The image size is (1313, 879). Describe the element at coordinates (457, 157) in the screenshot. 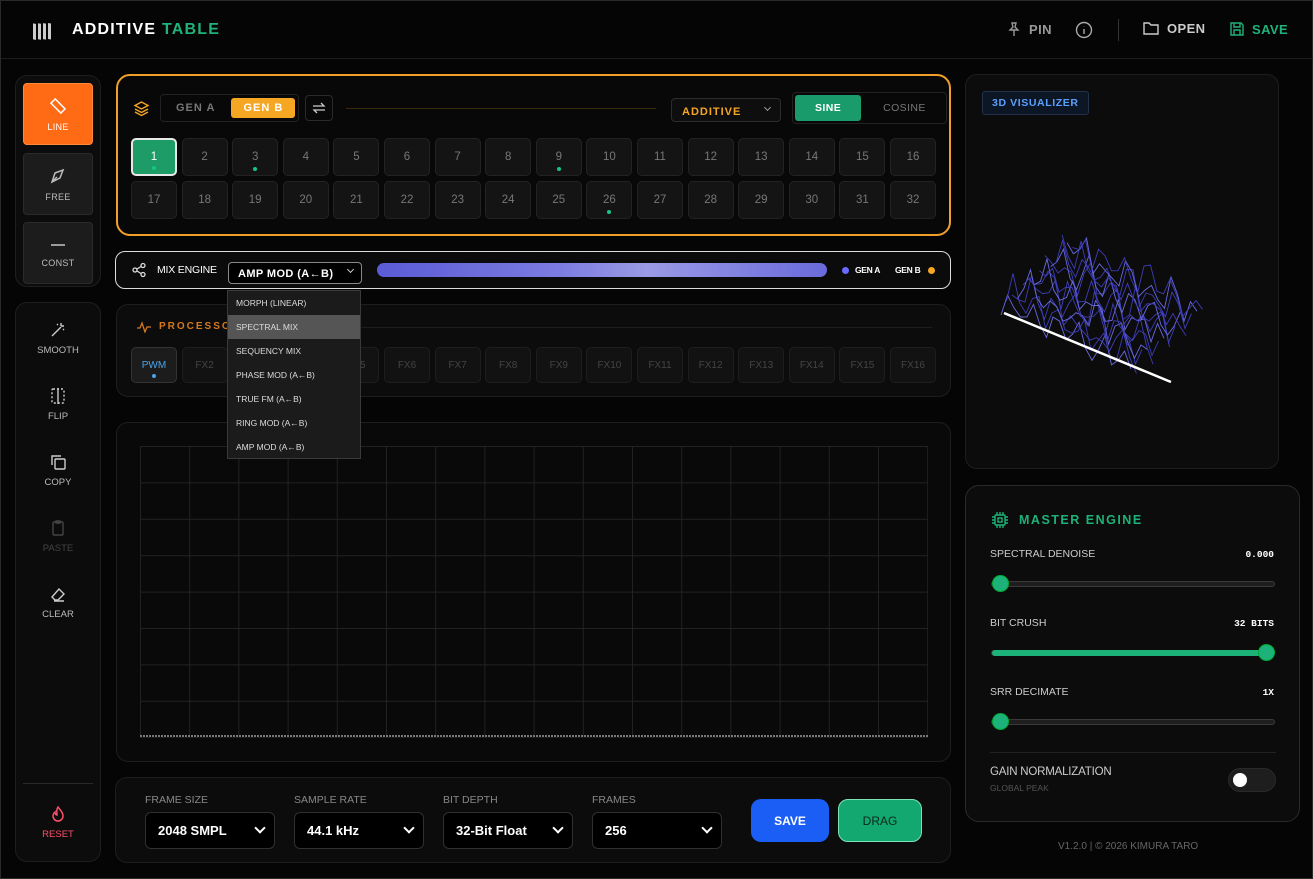

I see `slot-cell: 7` at that location.